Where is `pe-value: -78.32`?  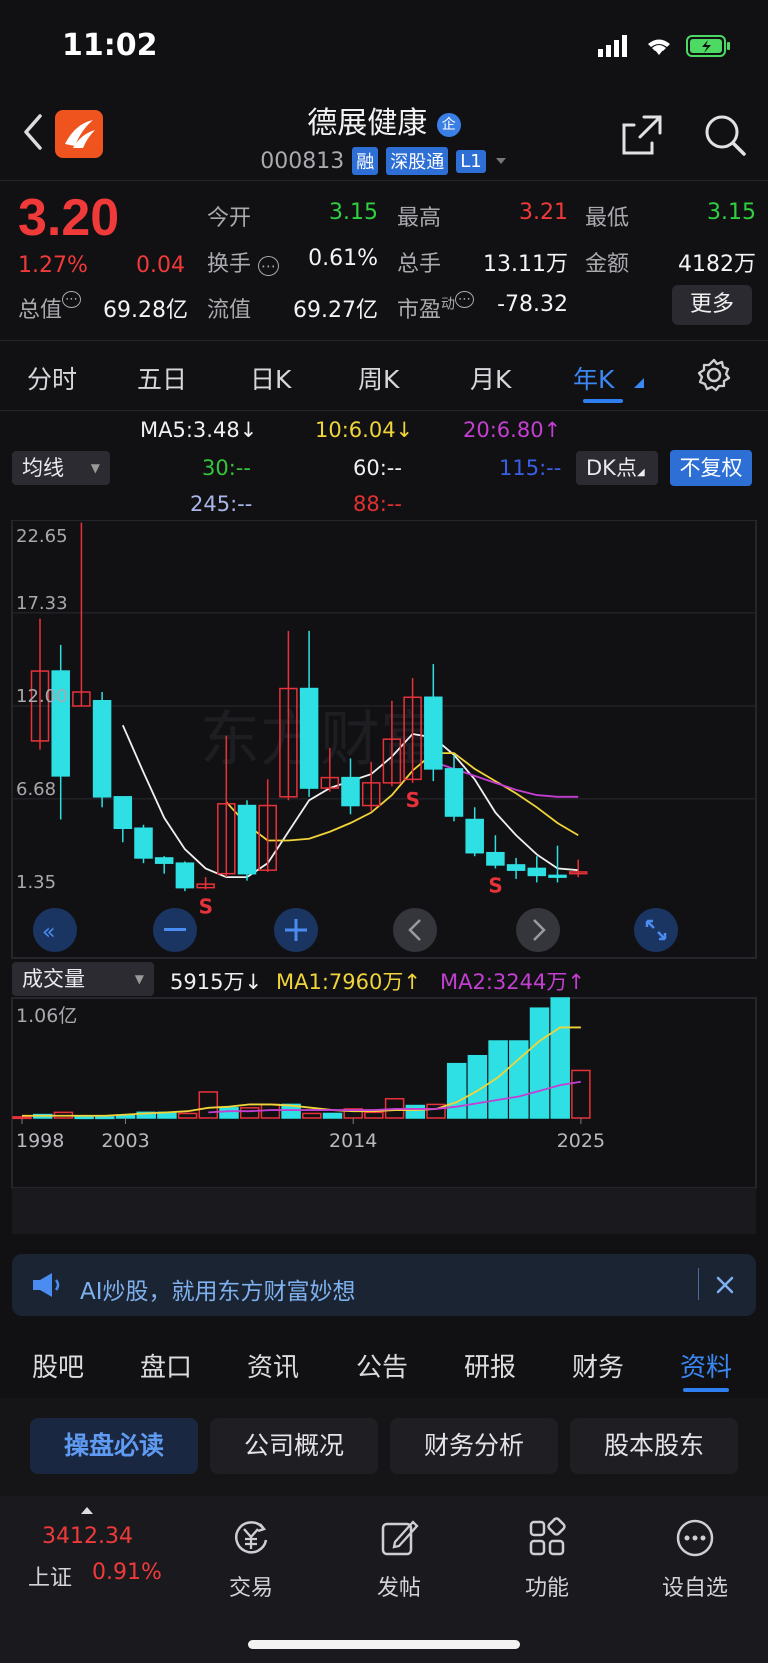
pe-value: -78.32 is located at coordinates (532, 304).